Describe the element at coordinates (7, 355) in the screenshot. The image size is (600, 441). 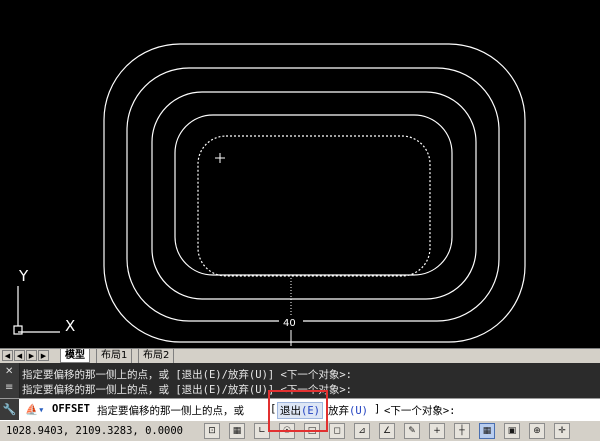
I see `tab-nav-first-icon: ◀` at that location.